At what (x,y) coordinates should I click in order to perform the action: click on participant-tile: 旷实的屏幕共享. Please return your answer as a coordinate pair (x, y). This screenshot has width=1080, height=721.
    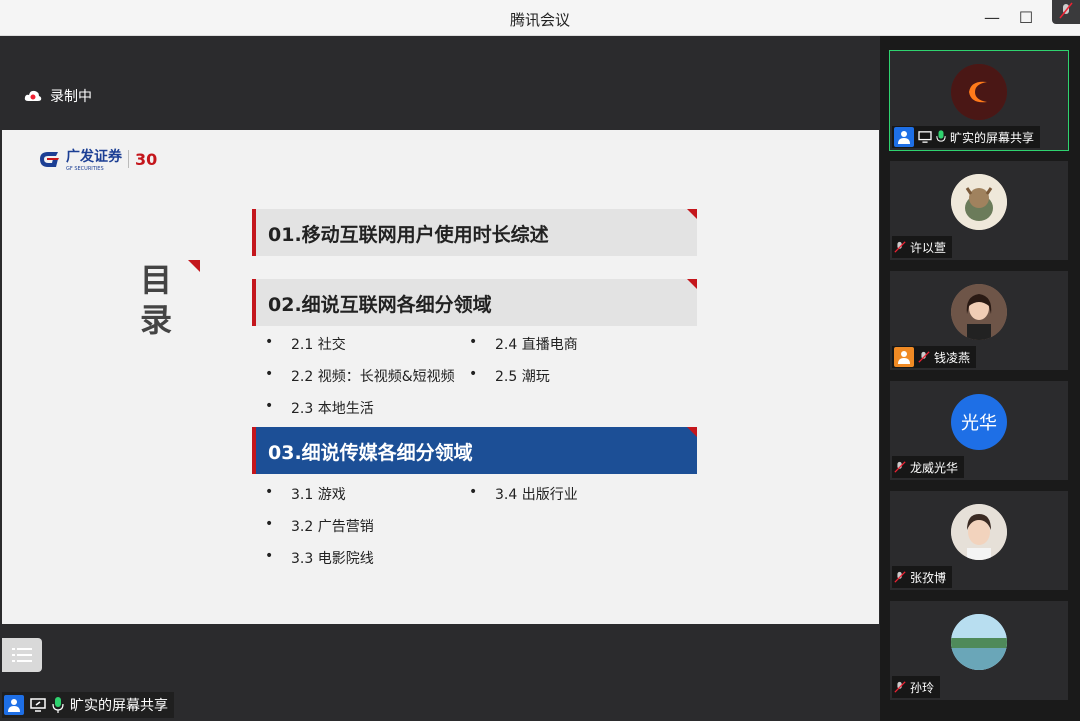
    Looking at the image, I should click on (979, 100).